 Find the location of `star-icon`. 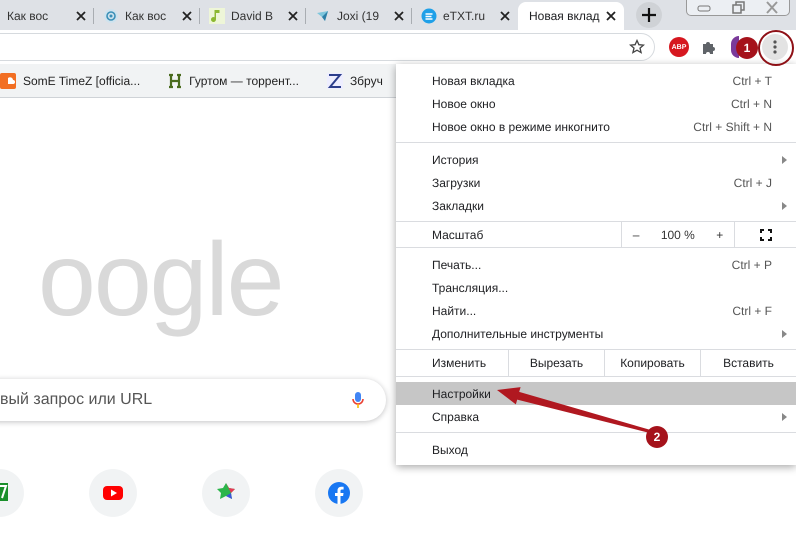

star-icon is located at coordinates (637, 47).